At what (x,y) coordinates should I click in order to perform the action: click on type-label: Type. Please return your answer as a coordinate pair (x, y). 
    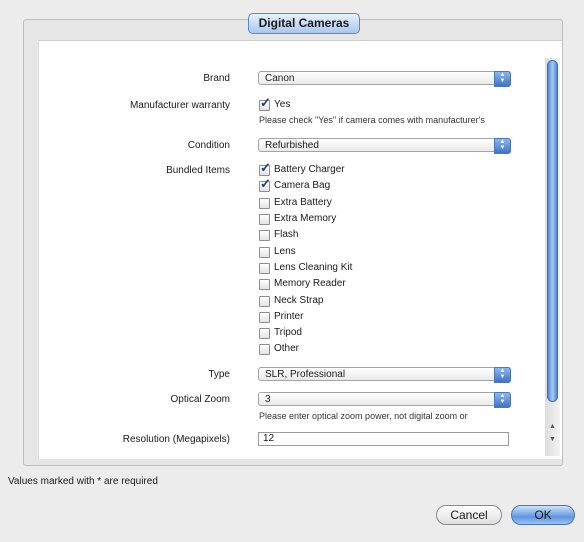
    Looking at the image, I should click on (219, 374).